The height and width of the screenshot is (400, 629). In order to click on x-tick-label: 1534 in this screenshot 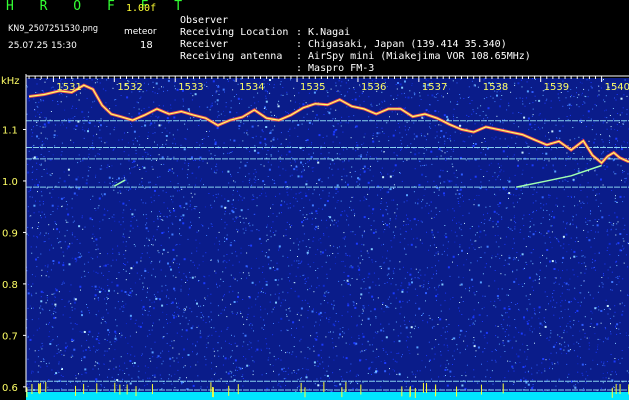, I will do `click(251, 87)`.